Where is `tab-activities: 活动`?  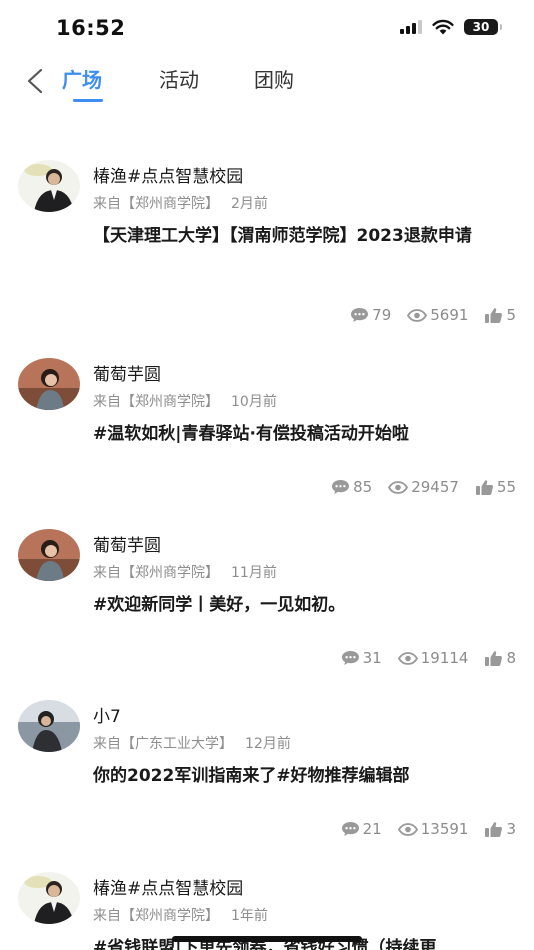 tab-activities: 活动 is located at coordinates (179, 78).